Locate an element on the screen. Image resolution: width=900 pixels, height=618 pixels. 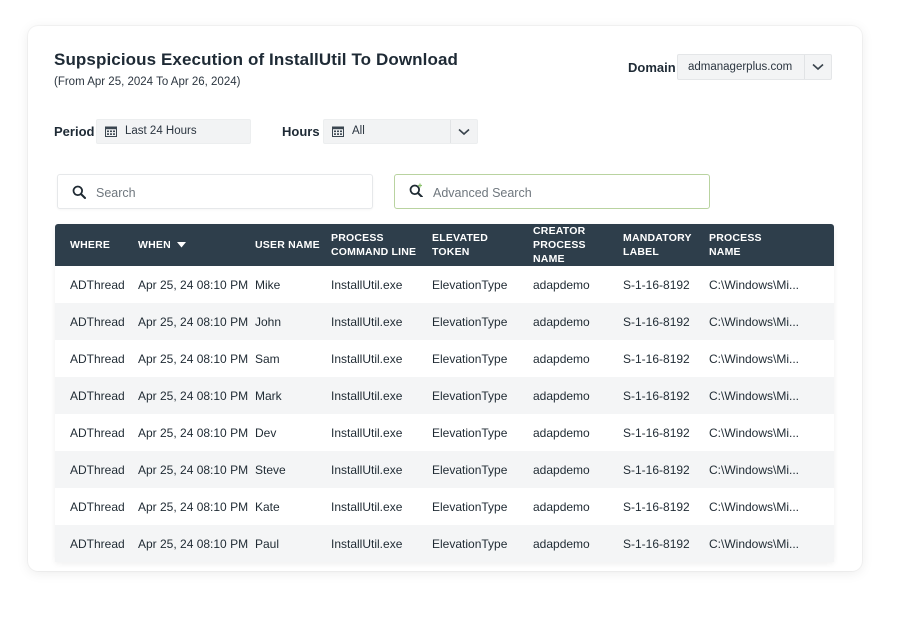
advanced-search-box is located at coordinates (552, 191).